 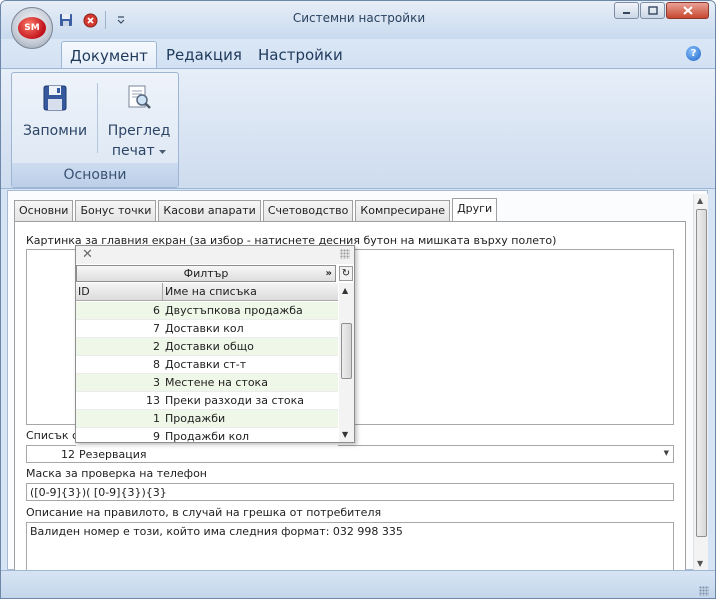 I want to click on print-preview-icon, so click(x=139, y=97).